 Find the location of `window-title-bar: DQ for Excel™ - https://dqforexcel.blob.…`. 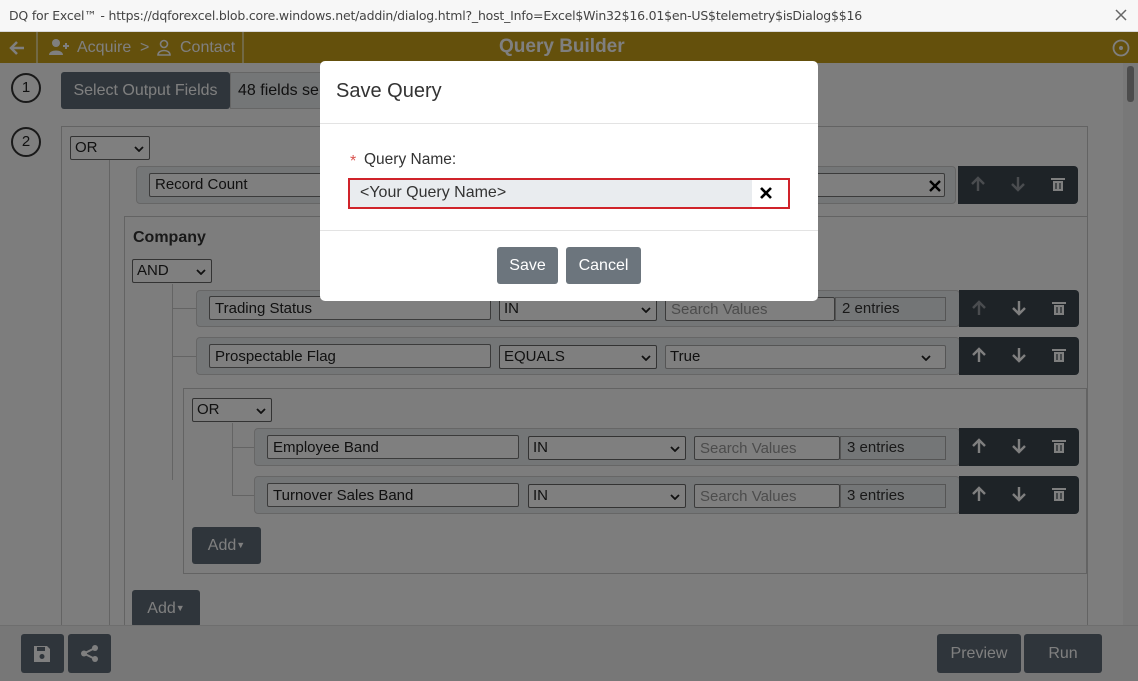

window-title-bar: DQ for Excel™ - https://dqforexcel.blob.… is located at coordinates (569, 16).